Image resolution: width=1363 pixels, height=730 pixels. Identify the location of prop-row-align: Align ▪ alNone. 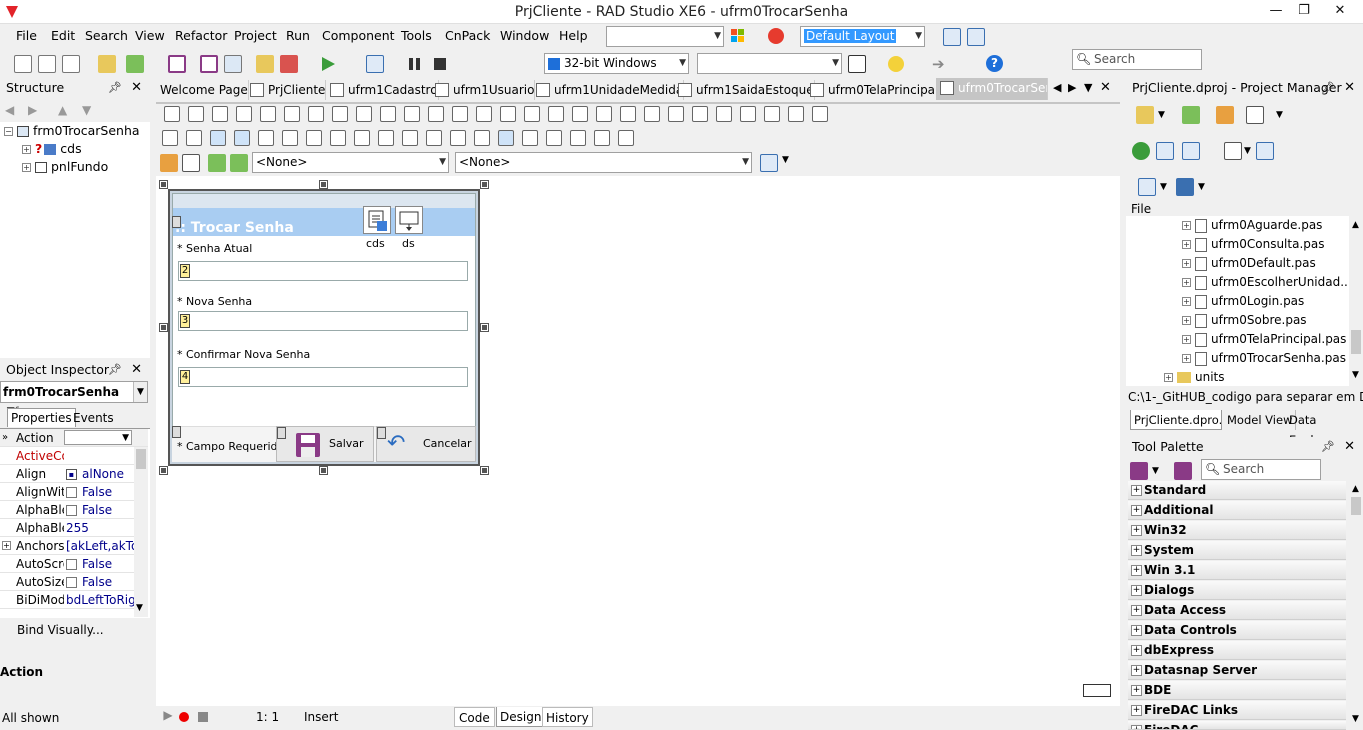
(74, 474).